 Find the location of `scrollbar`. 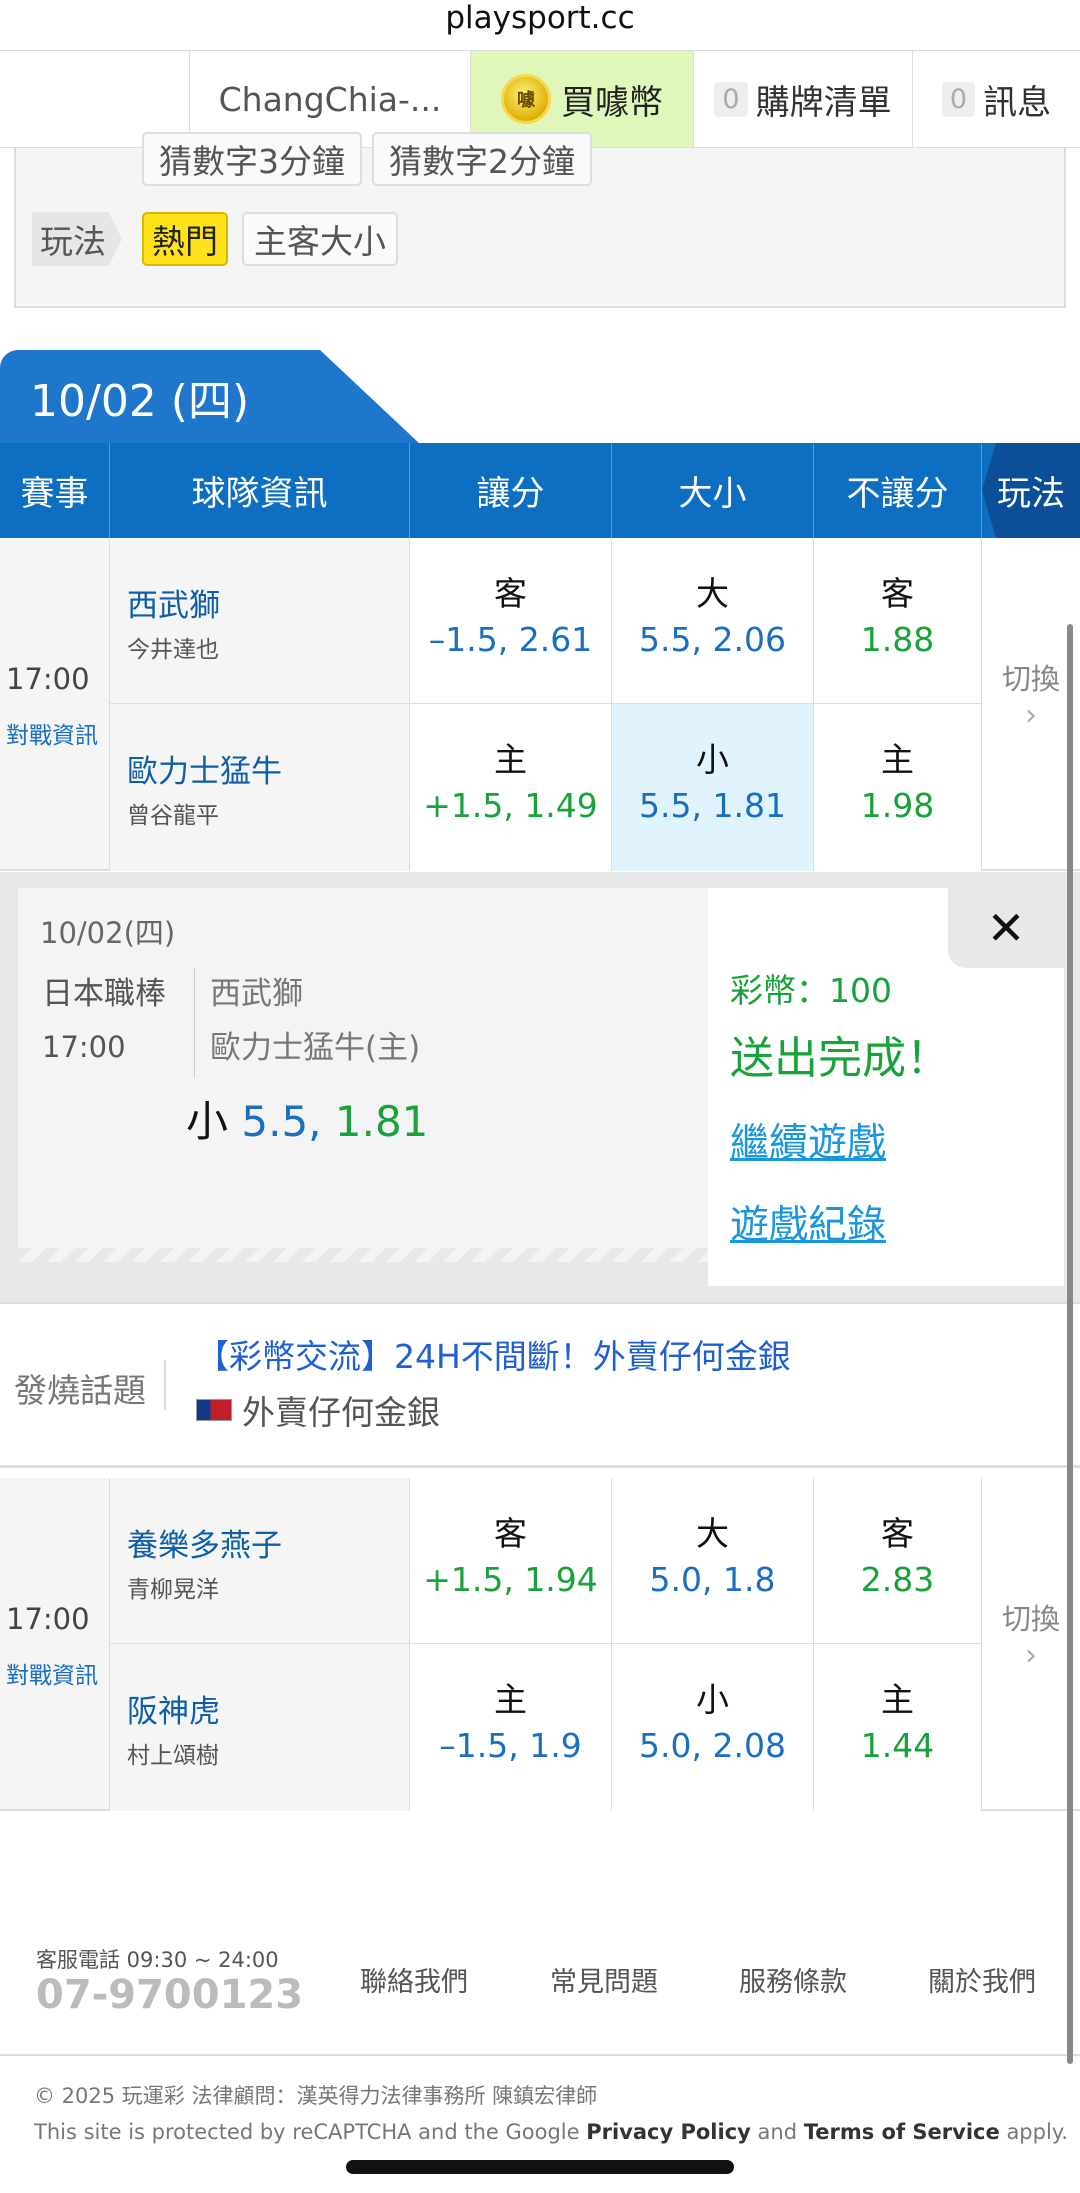

scrollbar is located at coordinates (1070, 1344).